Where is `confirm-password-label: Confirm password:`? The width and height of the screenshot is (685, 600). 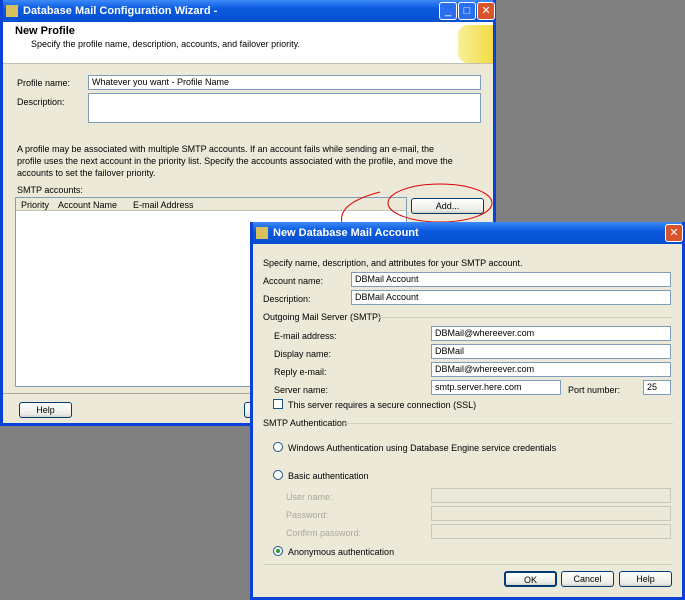
confirm-password-label: Confirm password: is located at coordinates (324, 533).